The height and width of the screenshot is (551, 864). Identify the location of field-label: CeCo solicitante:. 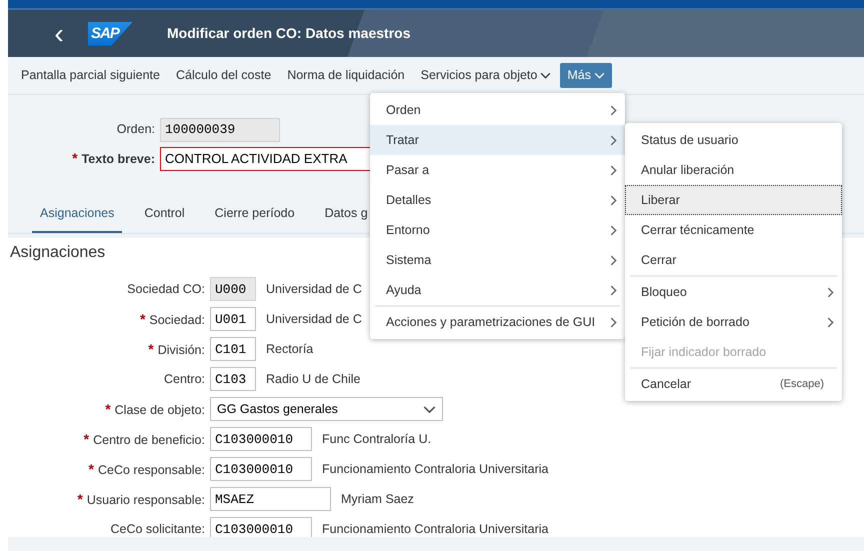
(157, 529).